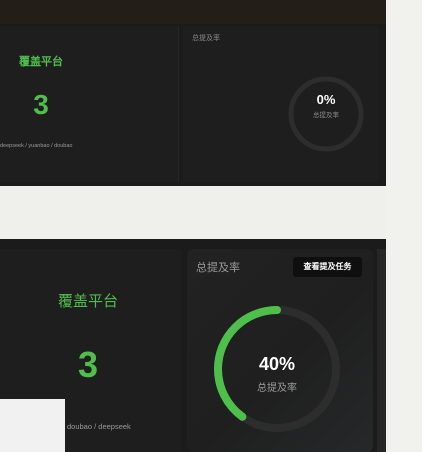 This screenshot has width=422, height=452. What do you see at coordinates (326, 99) in the screenshot?
I see `mention-rate-value: 0%` at bounding box center [326, 99].